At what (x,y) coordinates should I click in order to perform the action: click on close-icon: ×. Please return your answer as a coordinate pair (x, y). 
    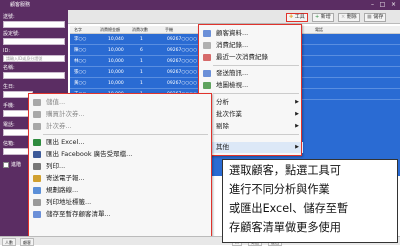
    Looking at the image, I should click on (393, 4).